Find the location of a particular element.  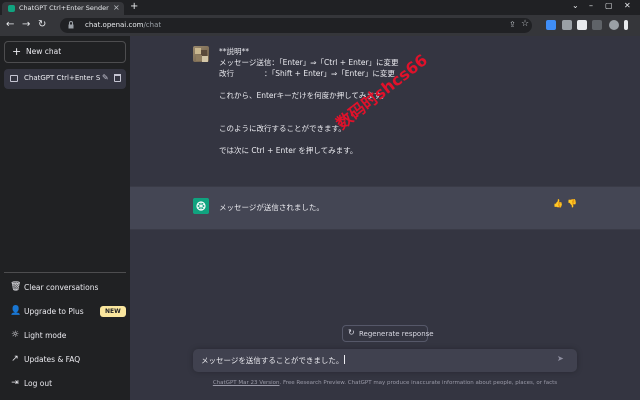

reload-icon: ↻ is located at coordinates (42, 24).